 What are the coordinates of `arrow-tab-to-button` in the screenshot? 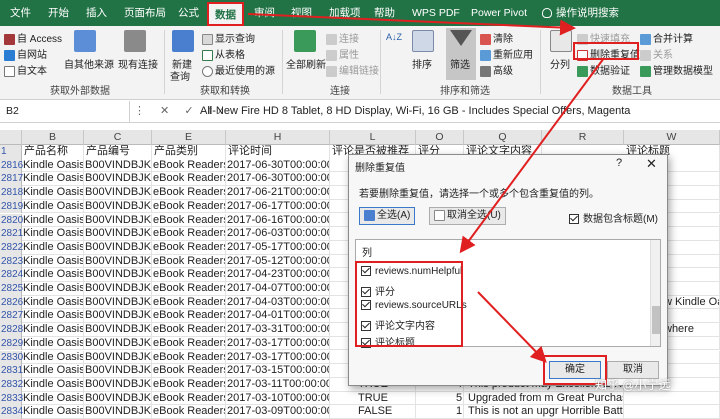 It's located at (411, 24).